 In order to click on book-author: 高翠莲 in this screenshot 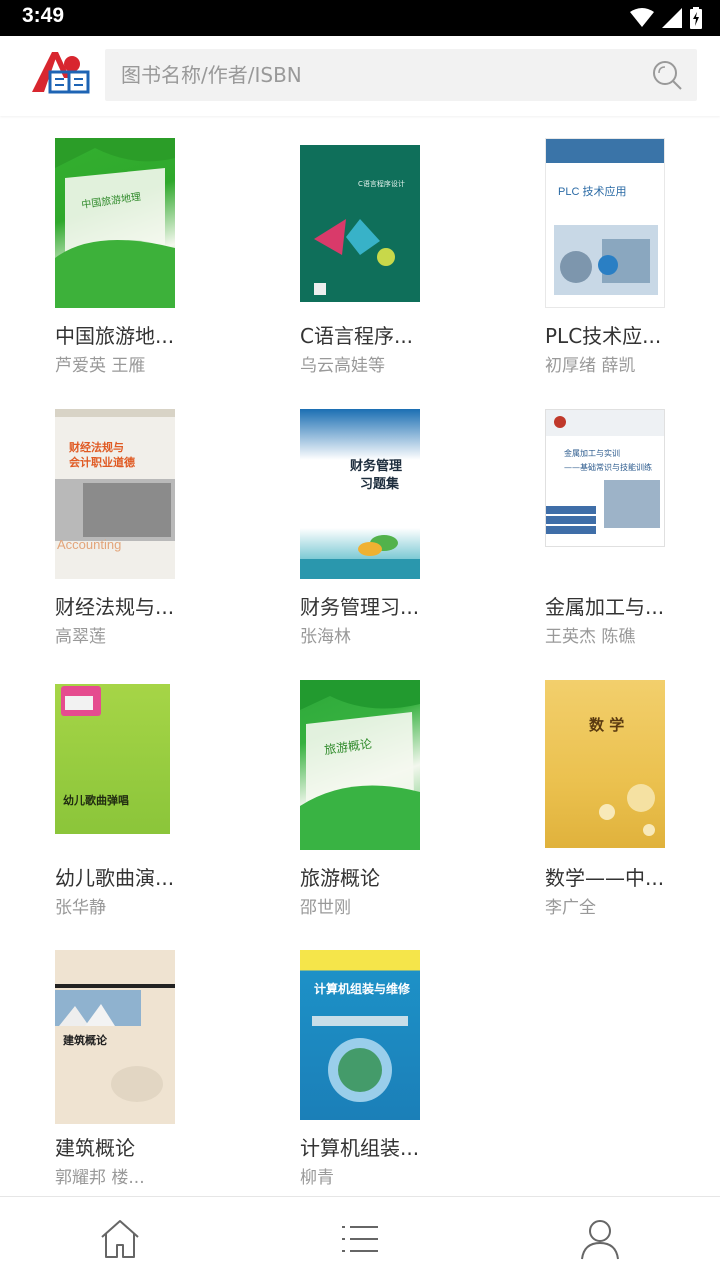, I will do `click(80, 637)`.